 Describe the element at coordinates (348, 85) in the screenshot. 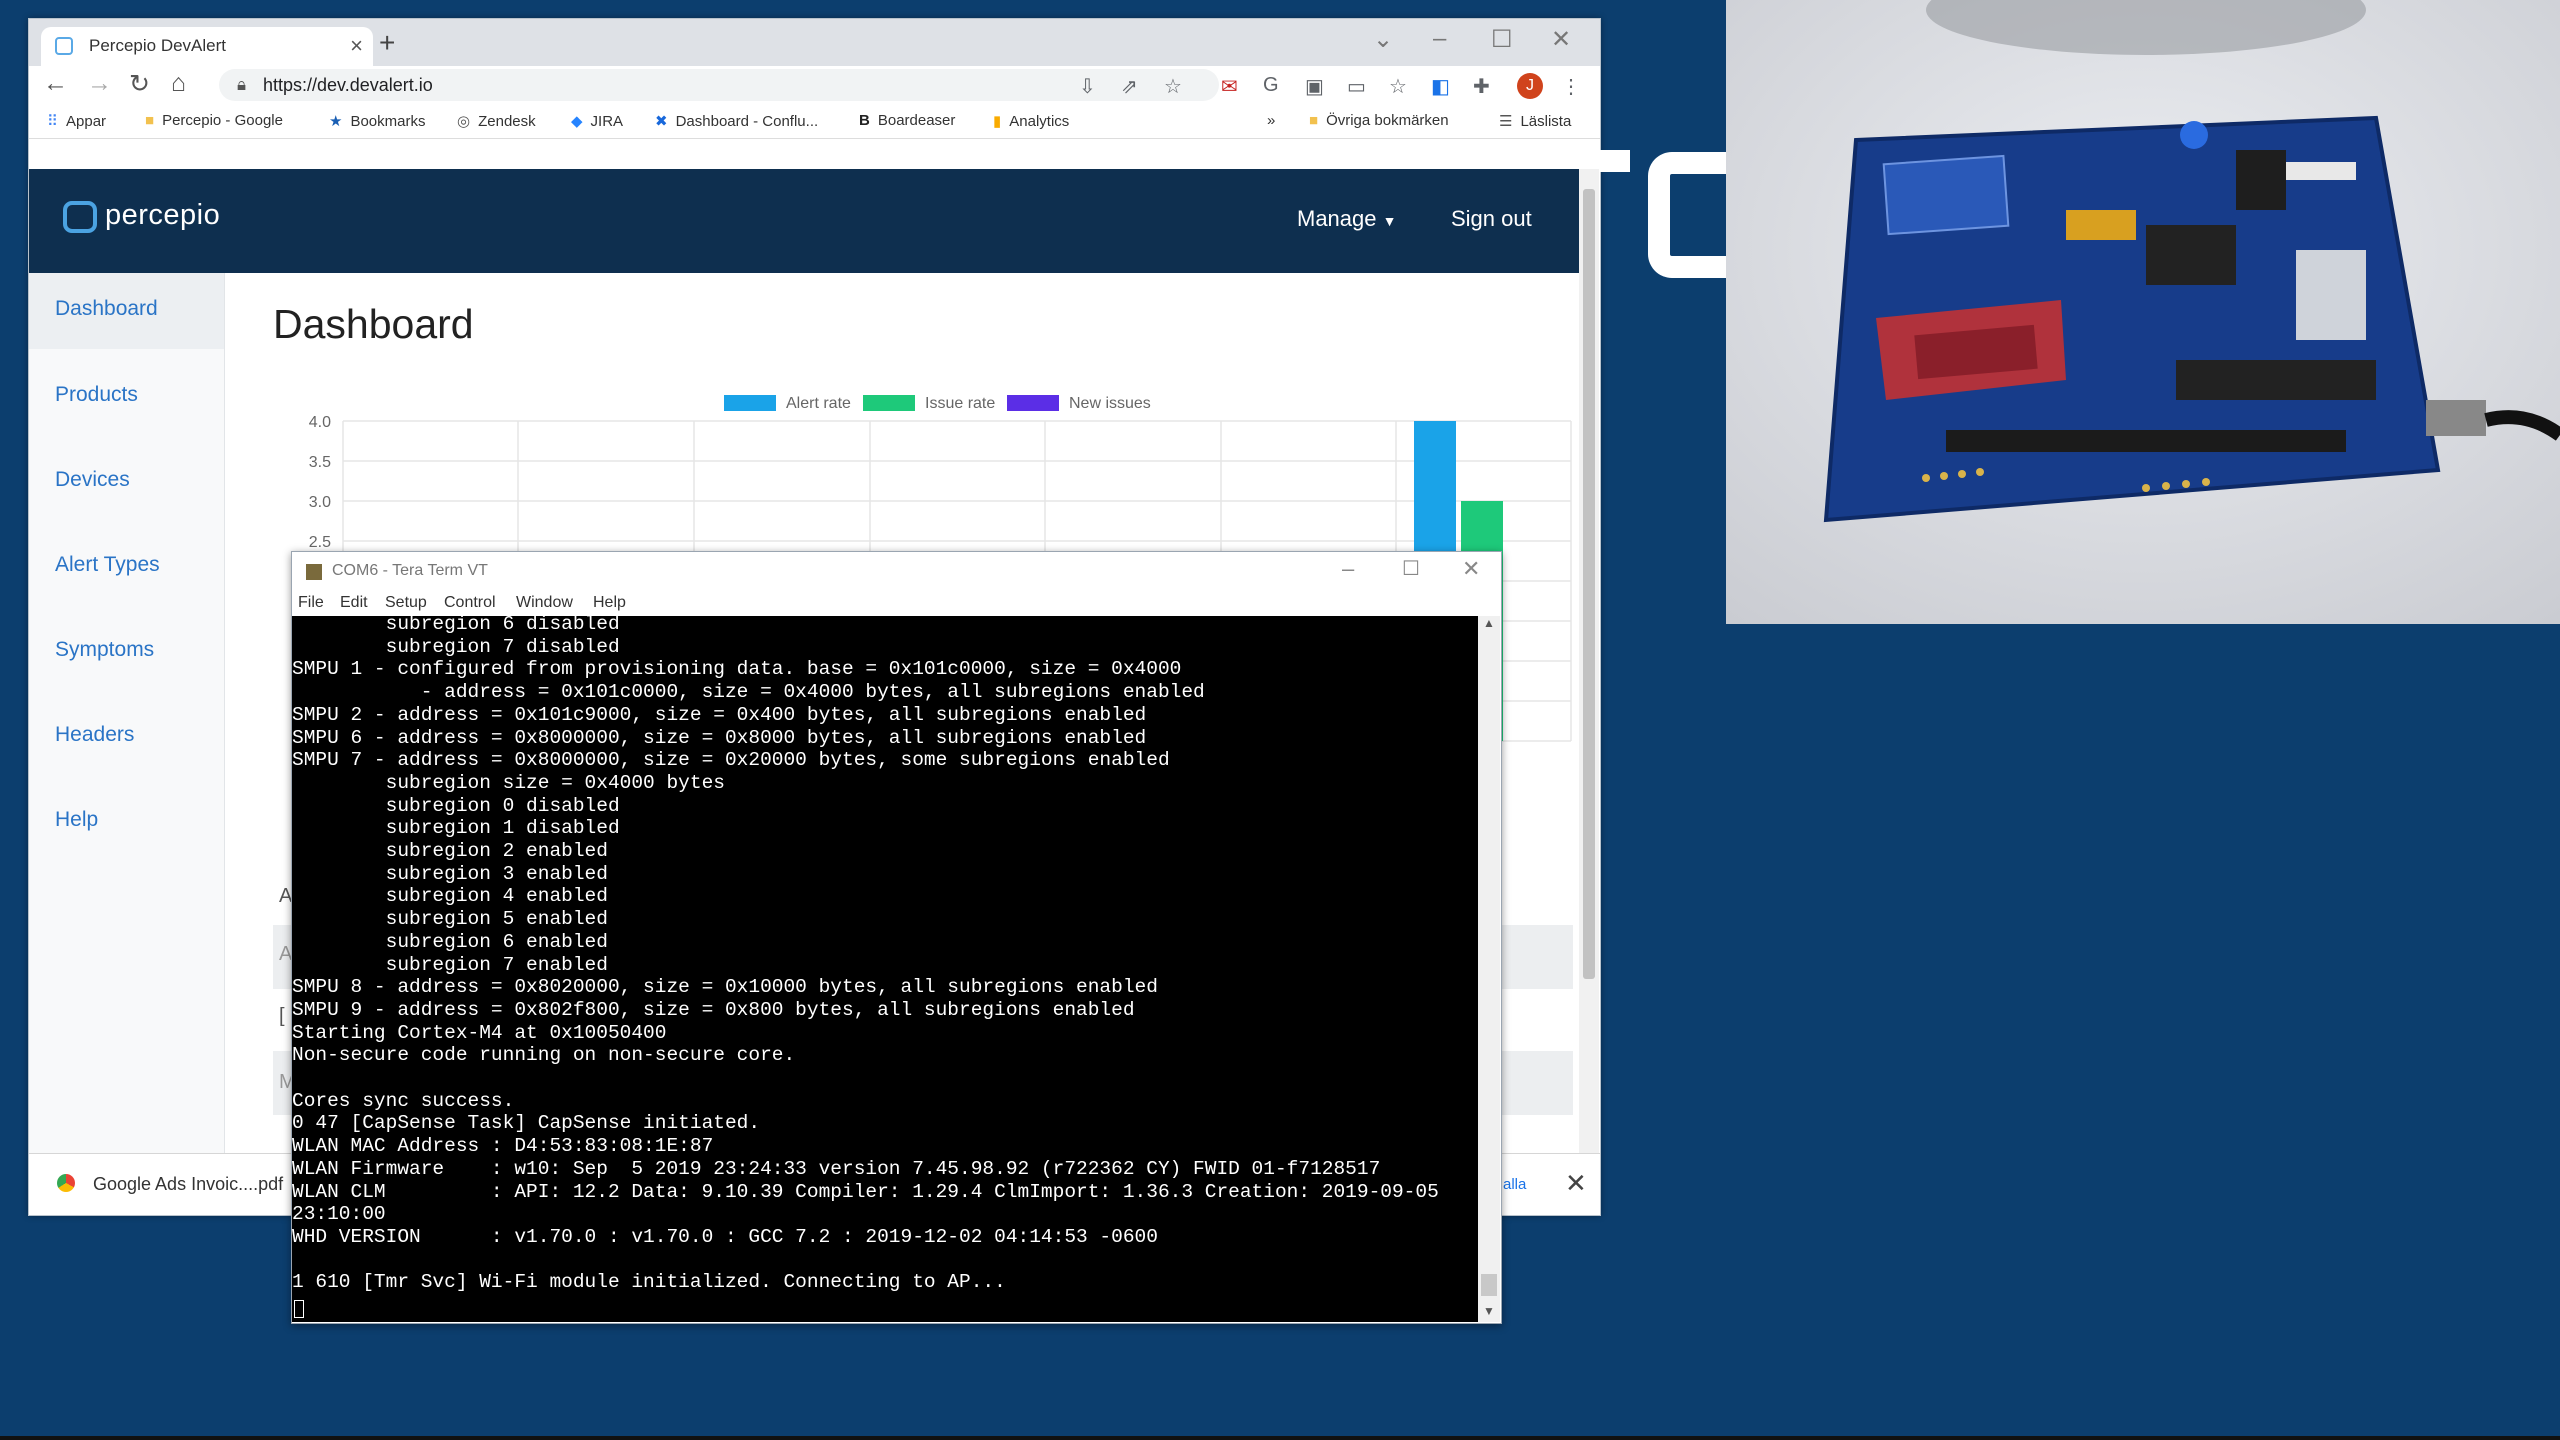

I see `url-text: https://dev.devalert.io` at that location.